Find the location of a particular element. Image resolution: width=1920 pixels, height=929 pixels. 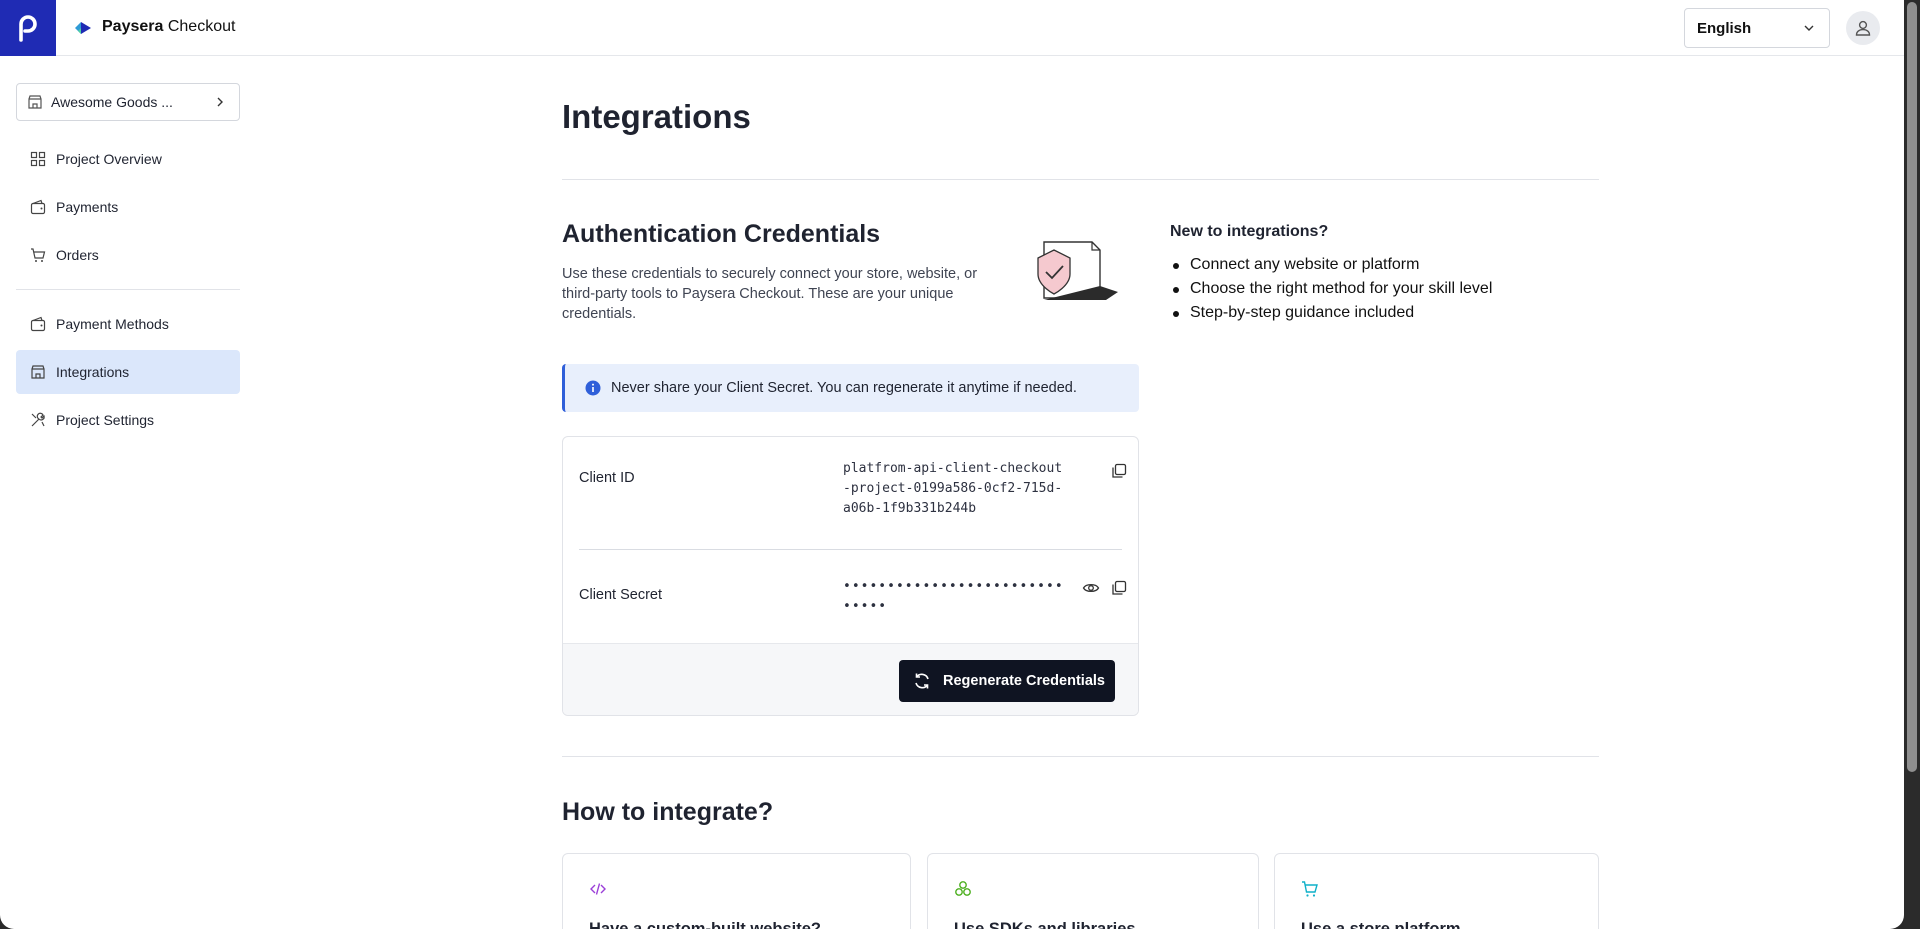

sidebar-item-orders: Orders is located at coordinates (128, 255).